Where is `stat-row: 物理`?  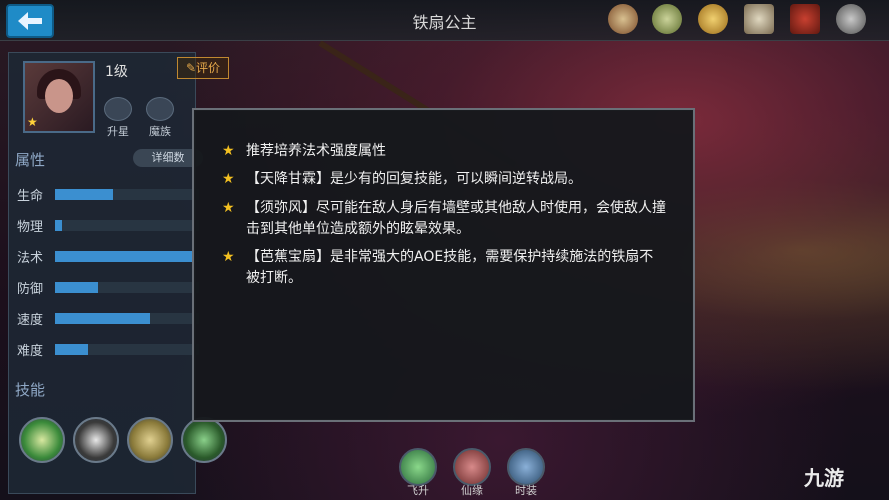 stat-row: 物理 is located at coordinates (108, 225).